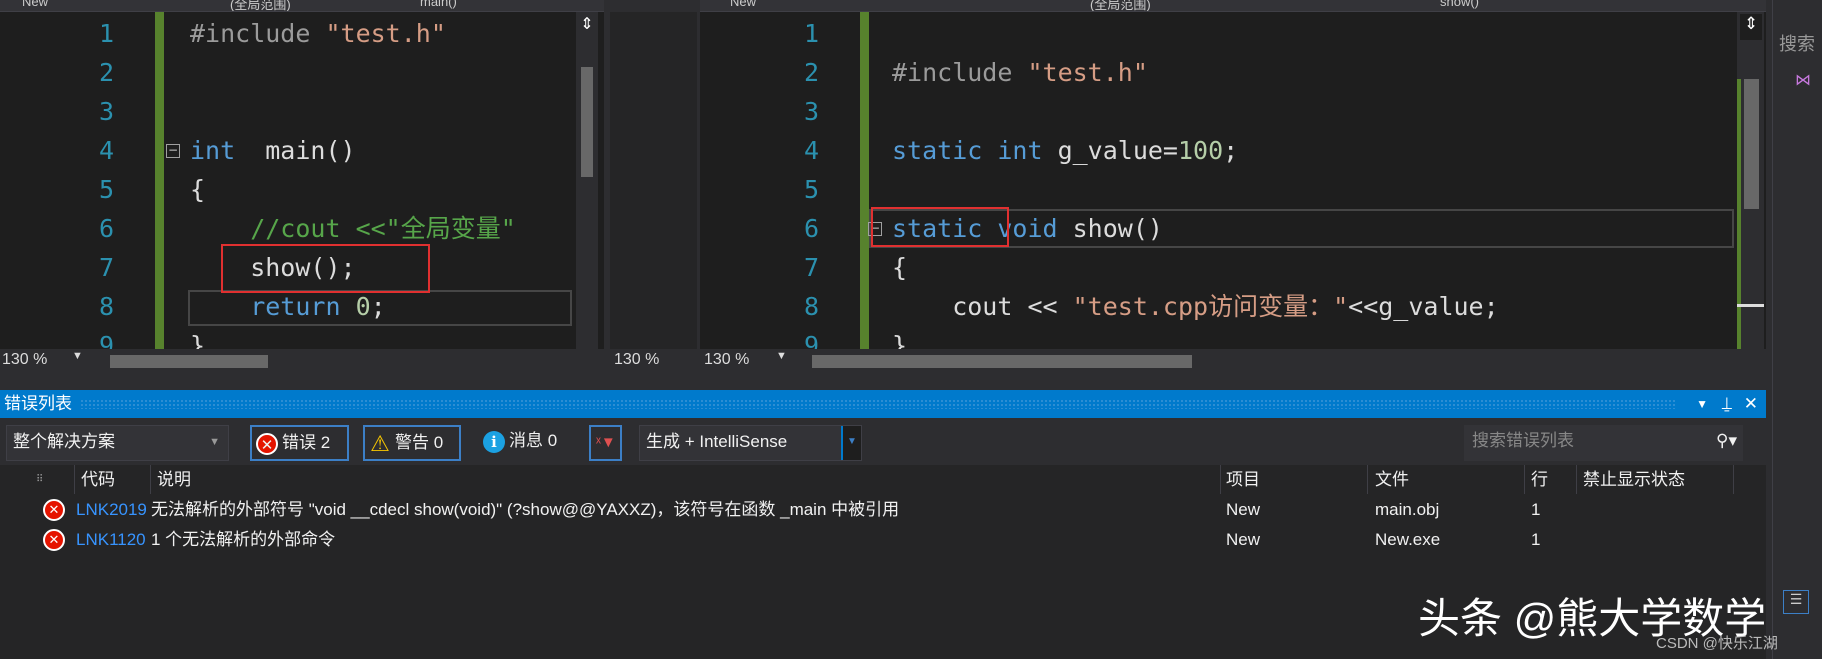 The image size is (1822, 659). What do you see at coordinates (341, 150) in the screenshot?
I see `code-line: − int main()` at bounding box center [341, 150].